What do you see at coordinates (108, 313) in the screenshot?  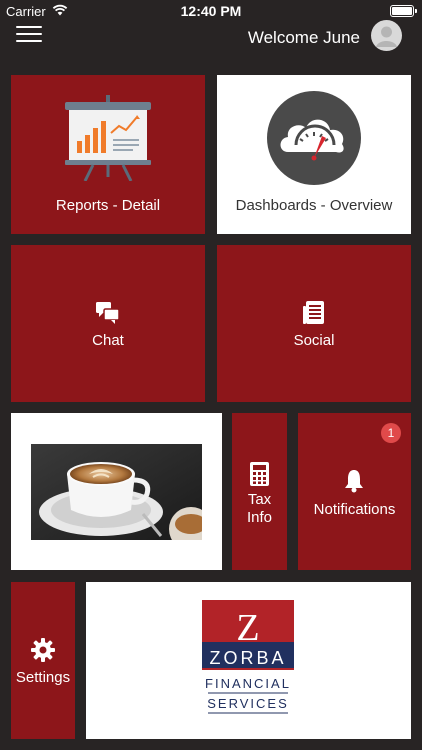 I see `chat-bubbles-icon` at bounding box center [108, 313].